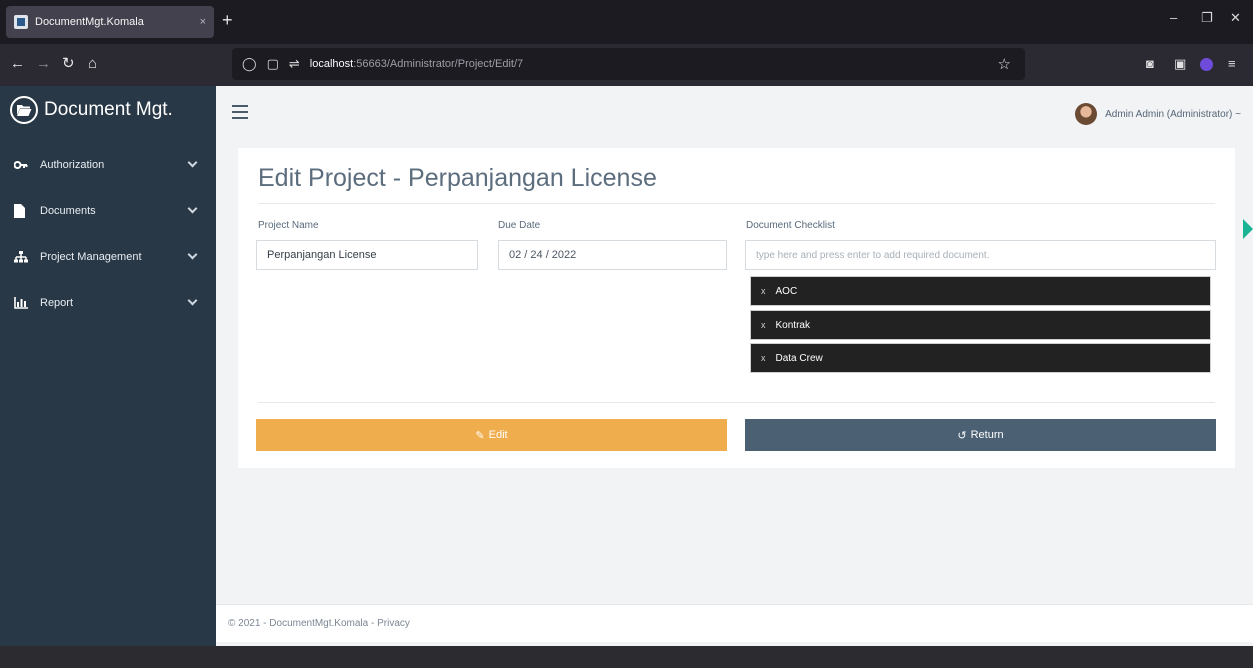  What do you see at coordinates (626, 22) in the screenshot?
I see `browser-tab-bar: DocumentMgt.Komala × + – ❐ ✕` at bounding box center [626, 22].